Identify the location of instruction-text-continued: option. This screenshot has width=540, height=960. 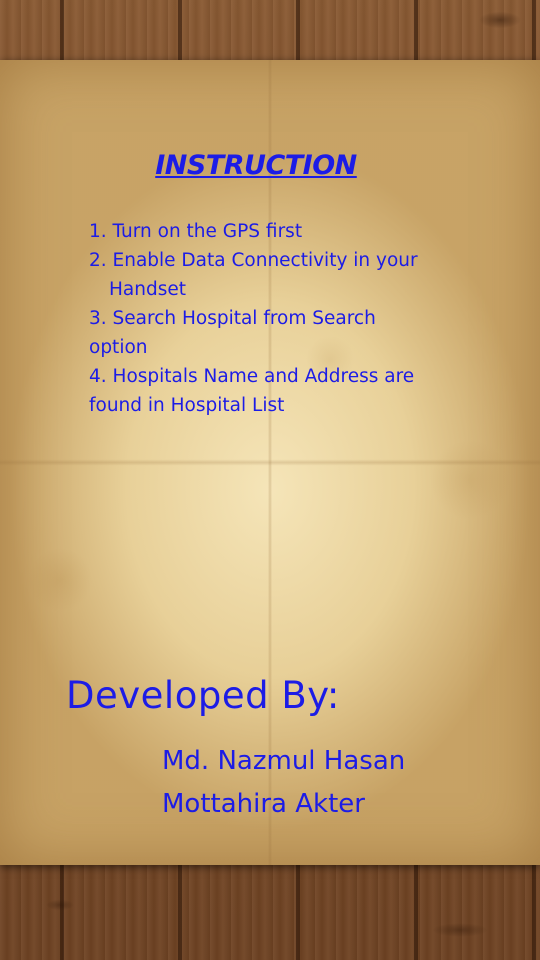
(118, 347).